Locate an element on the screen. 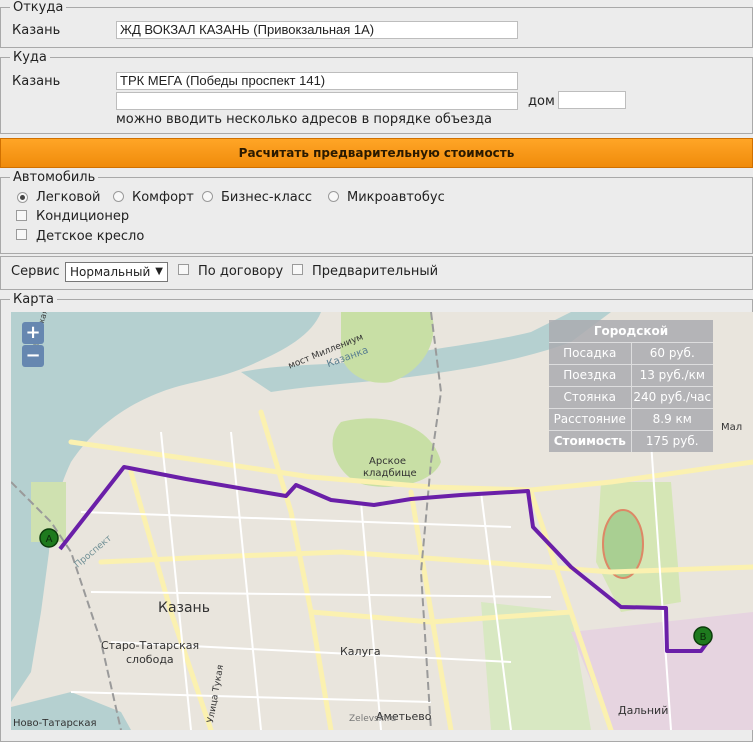 This screenshot has width=753, height=742. map-legend: Карта is located at coordinates (33, 299).